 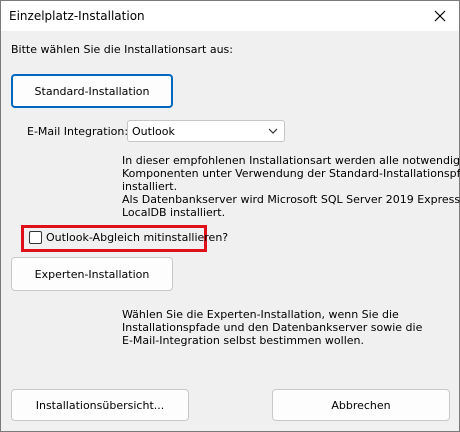 What do you see at coordinates (92, 91) in the screenshot?
I see `standard-installation-button: Standard-Installation` at bounding box center [92, 91].